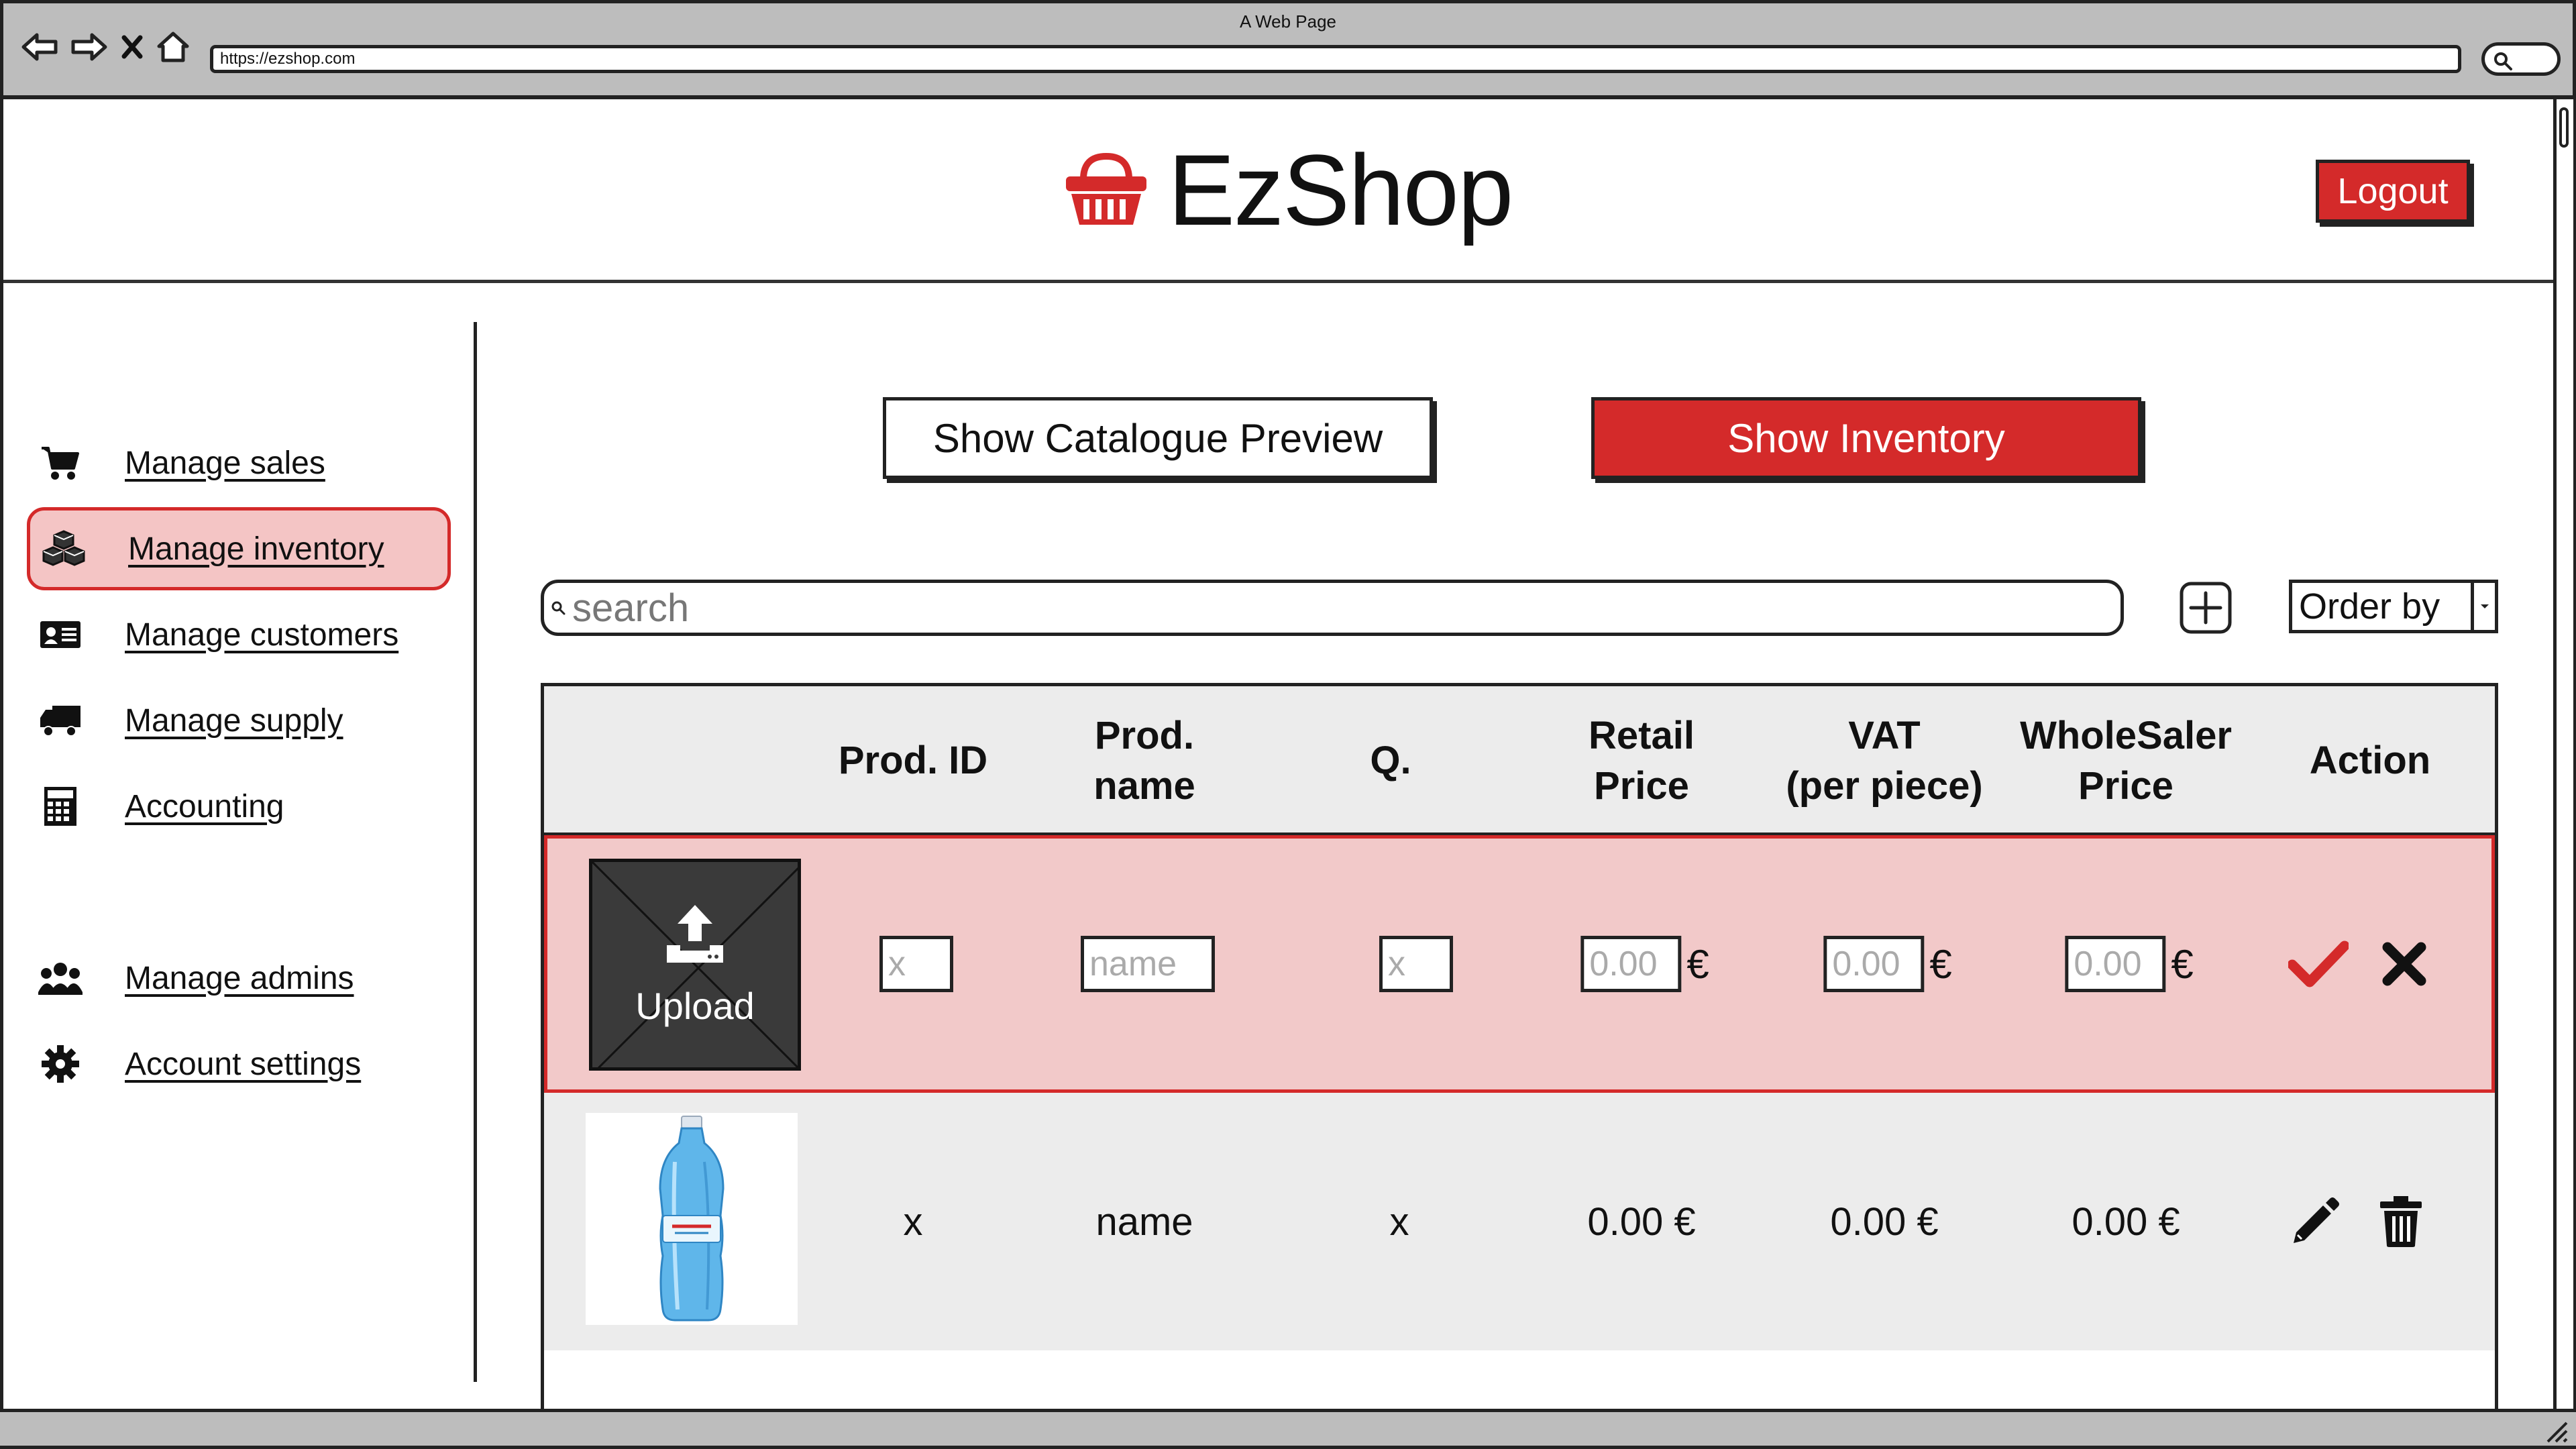 The width and height of the screenshot is (2576, 1449). I want to click on order-by-label: Order by, so click(2369, 606).